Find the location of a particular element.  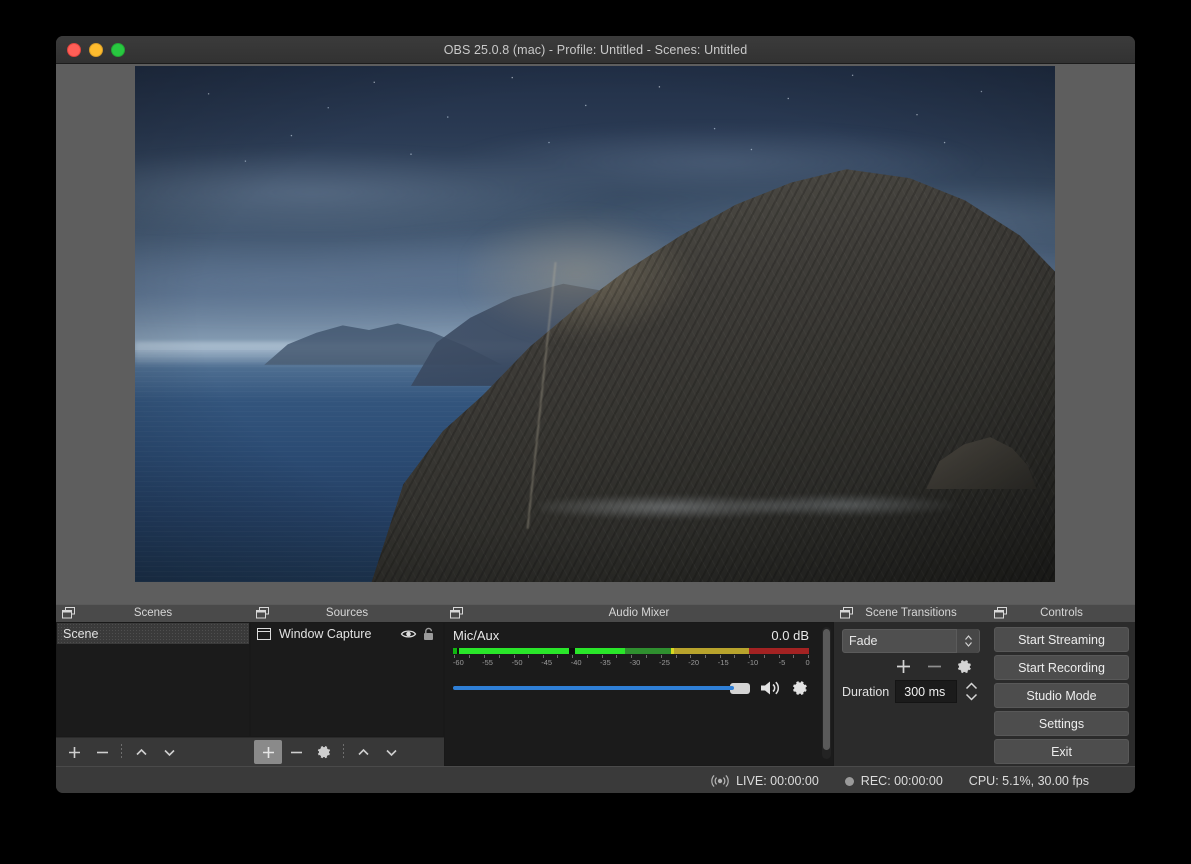

transition-select: Fade is located at coordinates (911, 641).